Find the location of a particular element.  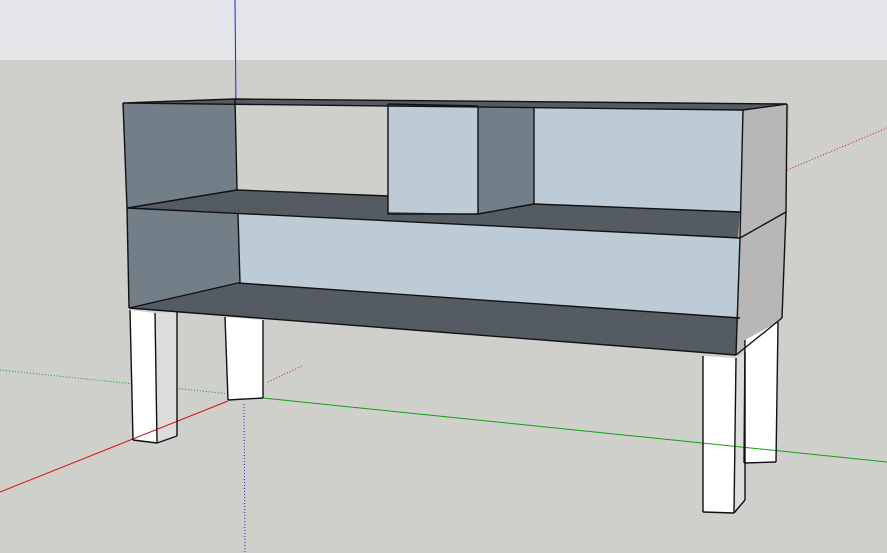

leg-back-left is located at coordinates (244, 358).